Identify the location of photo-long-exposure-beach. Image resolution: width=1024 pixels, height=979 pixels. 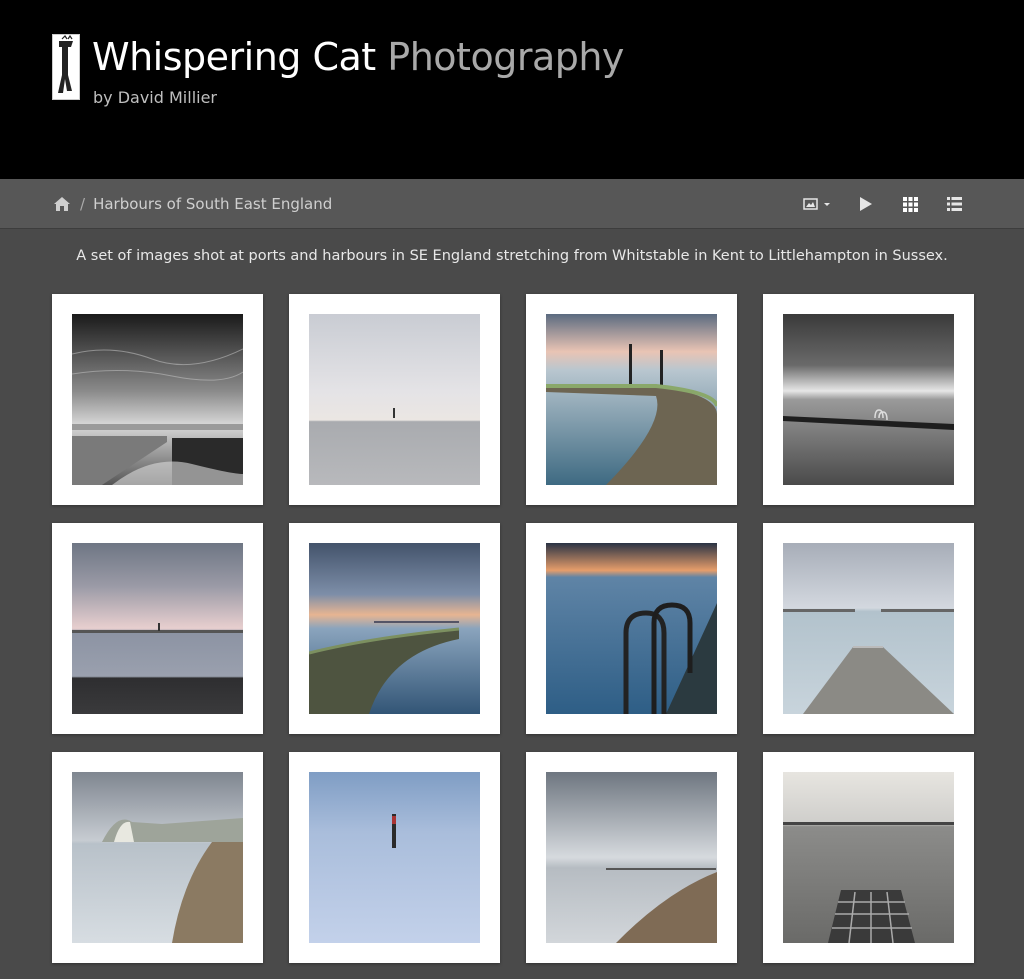
(631, 857).